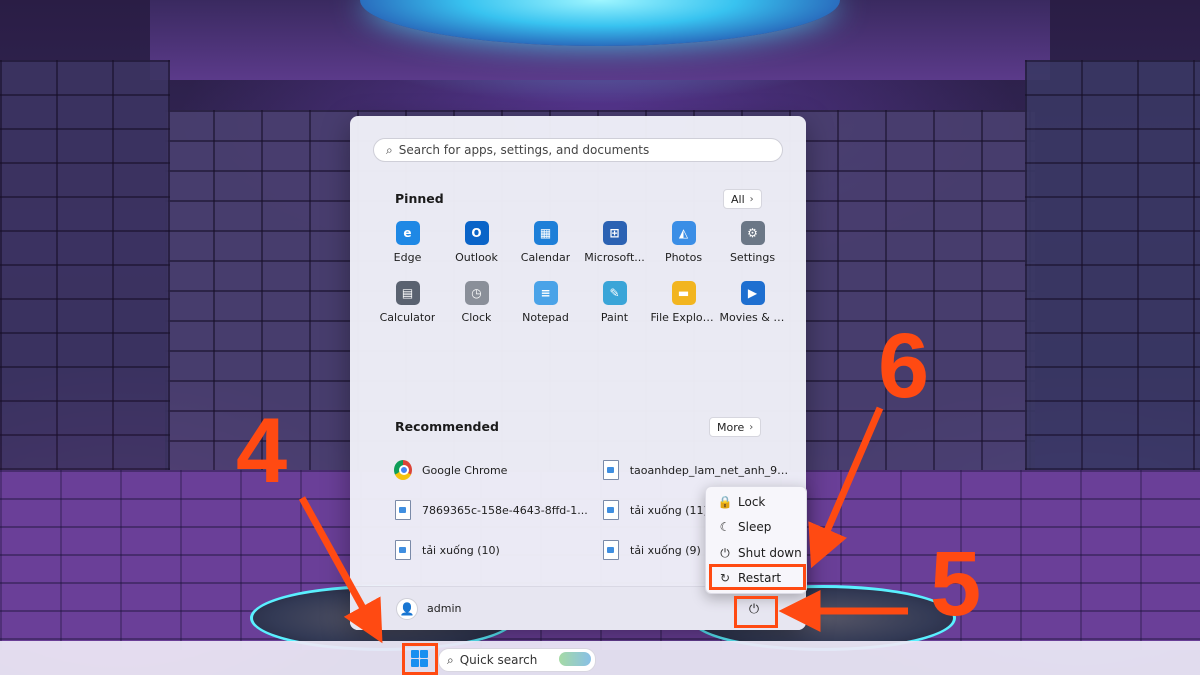 The width and height of the screenshot is (1200, 675). Describe the element at coordinates (725, 552) in the screenshot. I see `shutdown-icon: ⏻` at that location.